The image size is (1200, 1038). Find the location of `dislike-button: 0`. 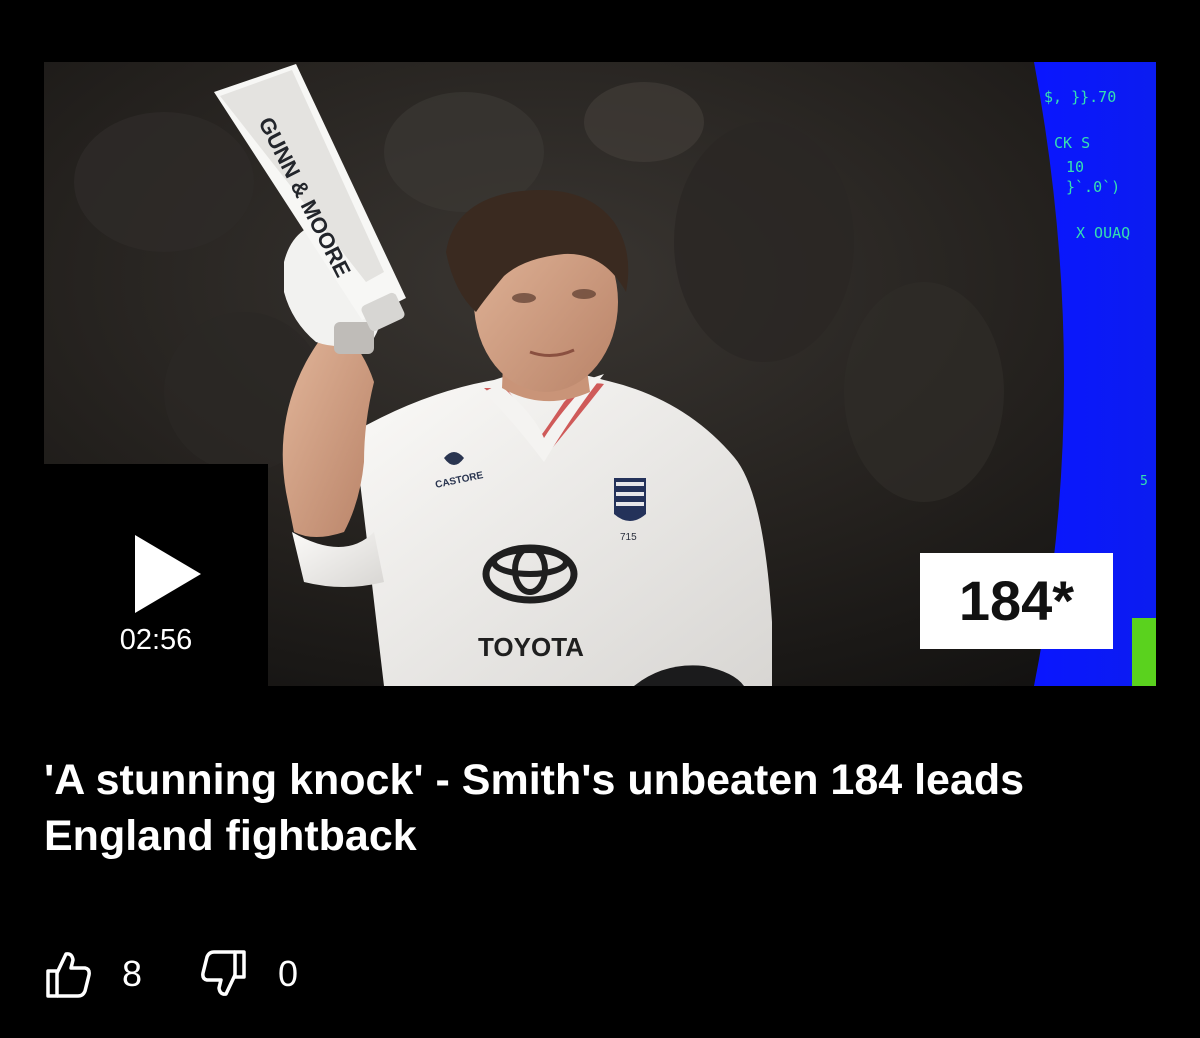

dislike-button: 0 is located at coordinates (249, 974).